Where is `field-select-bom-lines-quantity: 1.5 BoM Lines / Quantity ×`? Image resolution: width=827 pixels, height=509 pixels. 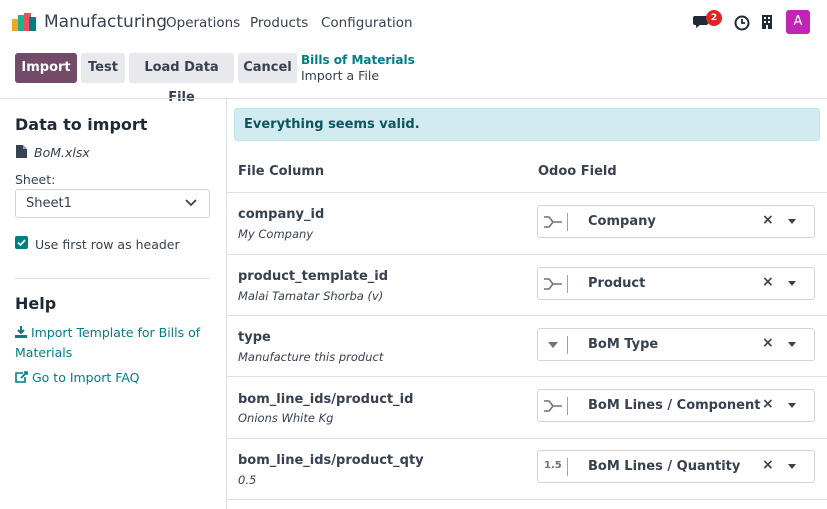
field-select-bom-lines-quantity: 1.5 BoM Lines / Quantity × is located at coordinates (676, 466).